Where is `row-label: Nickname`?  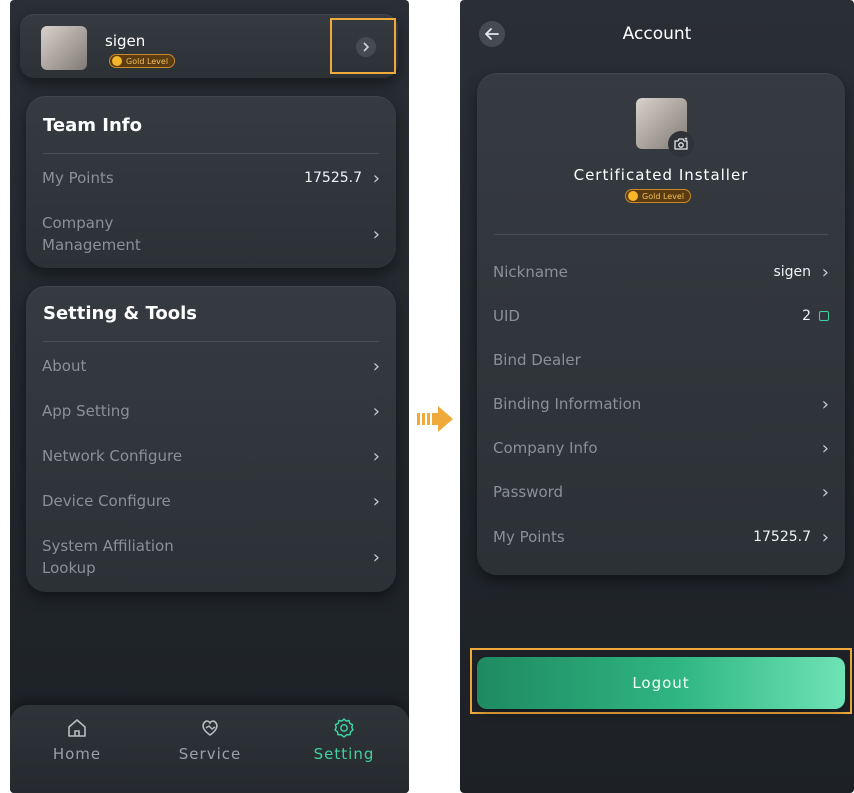 row-label: Nickname is located at coordinates (530, 272).